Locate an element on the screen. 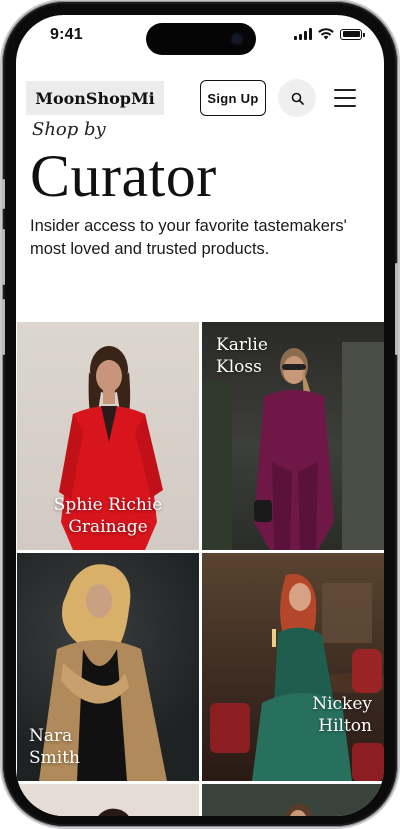 Image resolution: width=400 pixels, height=829 pixels. power-button is located at coordinates (396, 309).